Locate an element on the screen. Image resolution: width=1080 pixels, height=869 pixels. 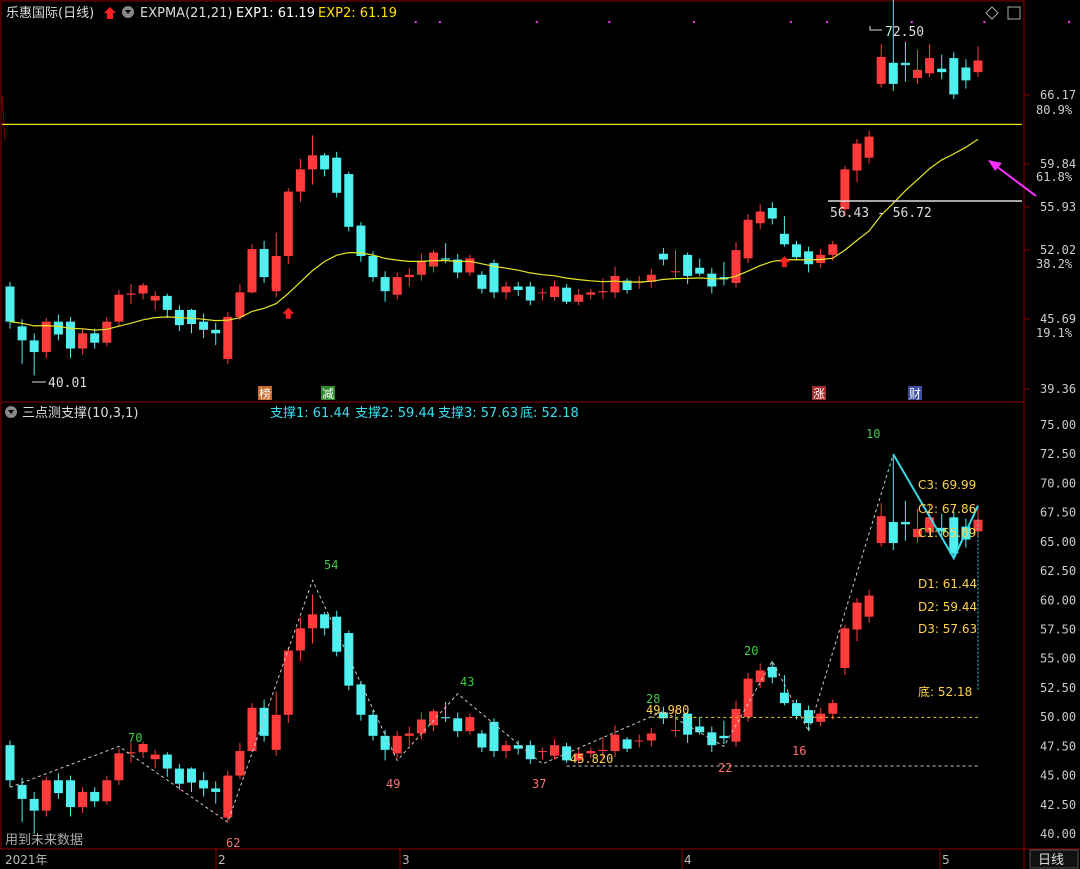
lower-axis-tick: 42.50 is located at coordinates (1058, 805).